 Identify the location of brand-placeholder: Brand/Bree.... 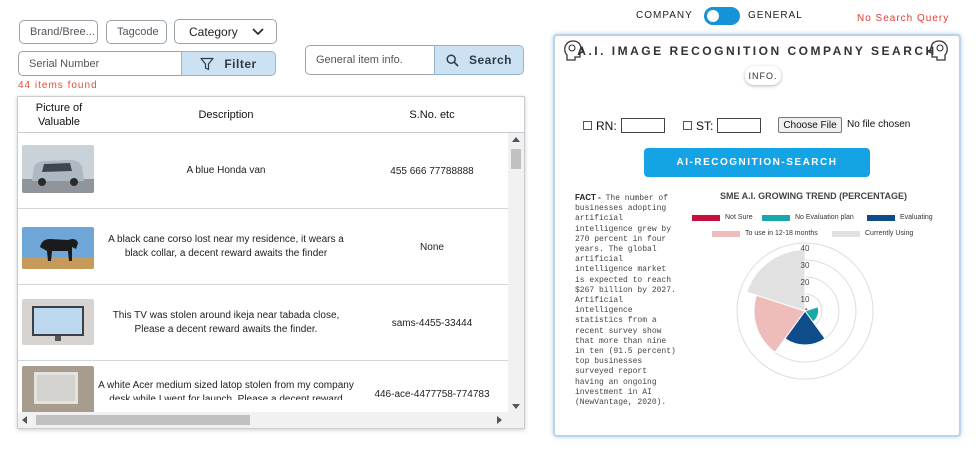
(62, 32).